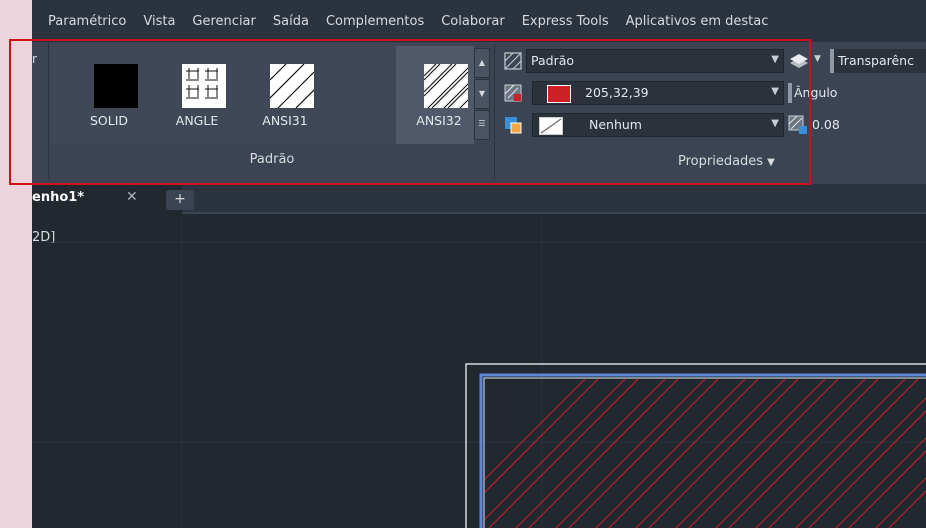 The width and height of the screenshot is (926, 528). What do you see at coordinates (285, 120) in the screenshot?
I see `pattern-label: ANSI31` at bounding box center [285, 120].